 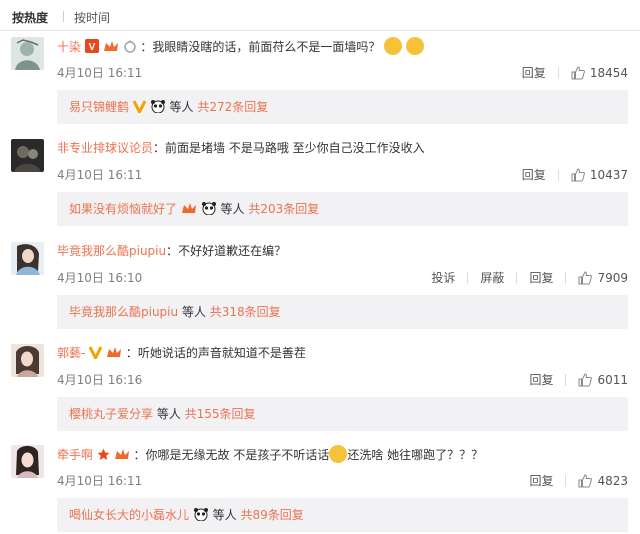 I want to click on comment-actions: 回复 10437, so click(x=563, y=174).